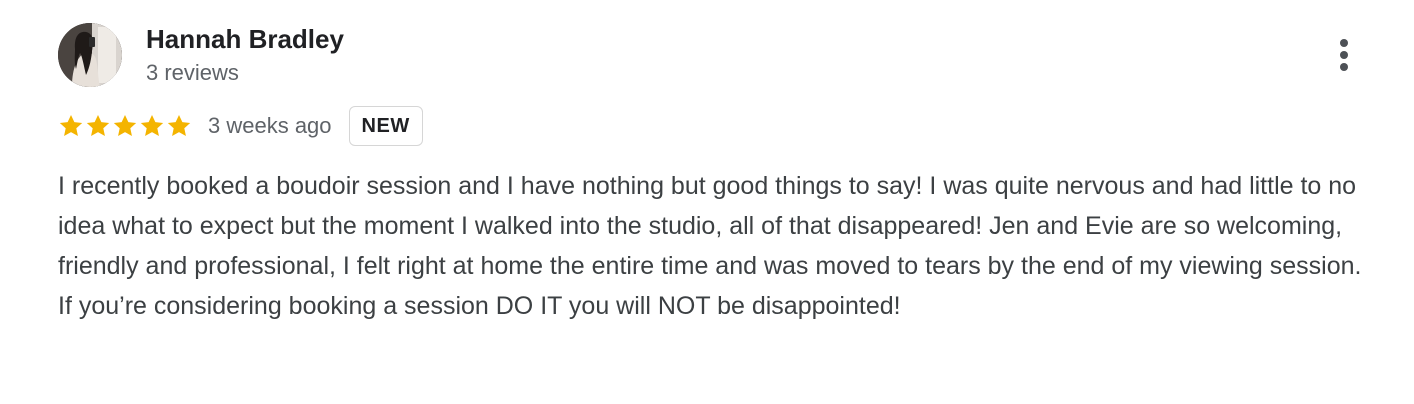 The width and height of the screenshot is (1414, 404). I want to click on review-date: 3 weeks ago, so click(270, 125).